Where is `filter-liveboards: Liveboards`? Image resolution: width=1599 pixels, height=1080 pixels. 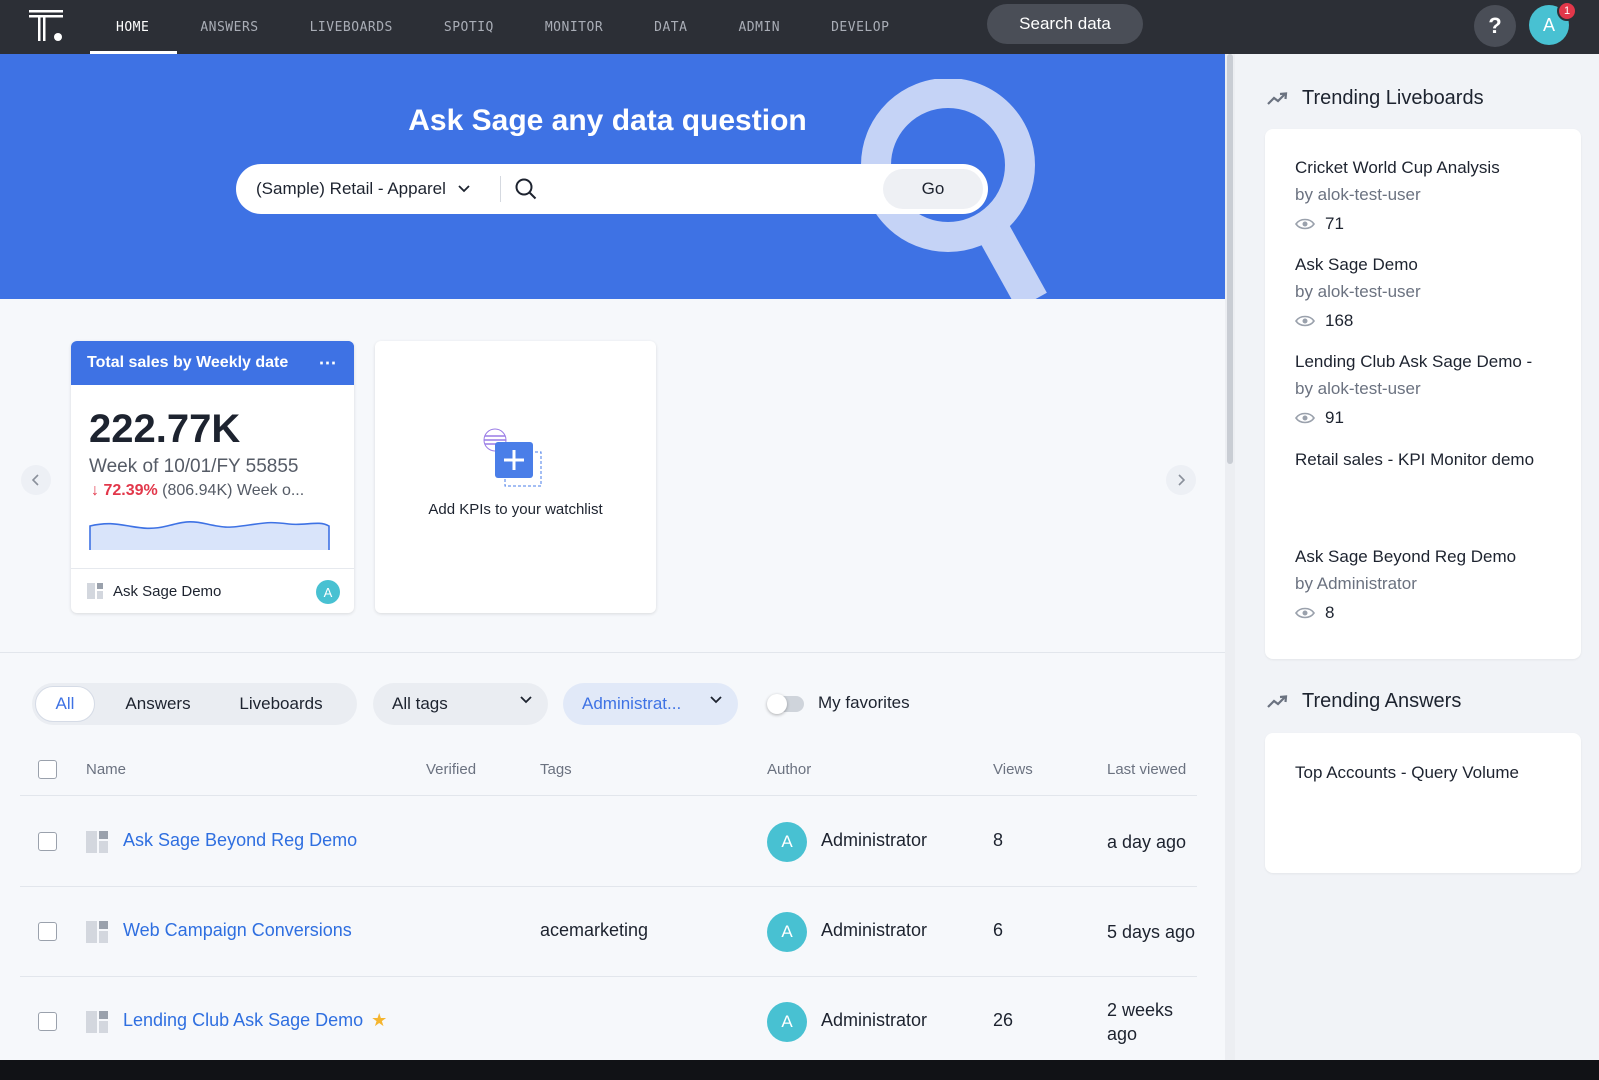
filter-liveboards: Liveboards is located at coordinates (281, 704).